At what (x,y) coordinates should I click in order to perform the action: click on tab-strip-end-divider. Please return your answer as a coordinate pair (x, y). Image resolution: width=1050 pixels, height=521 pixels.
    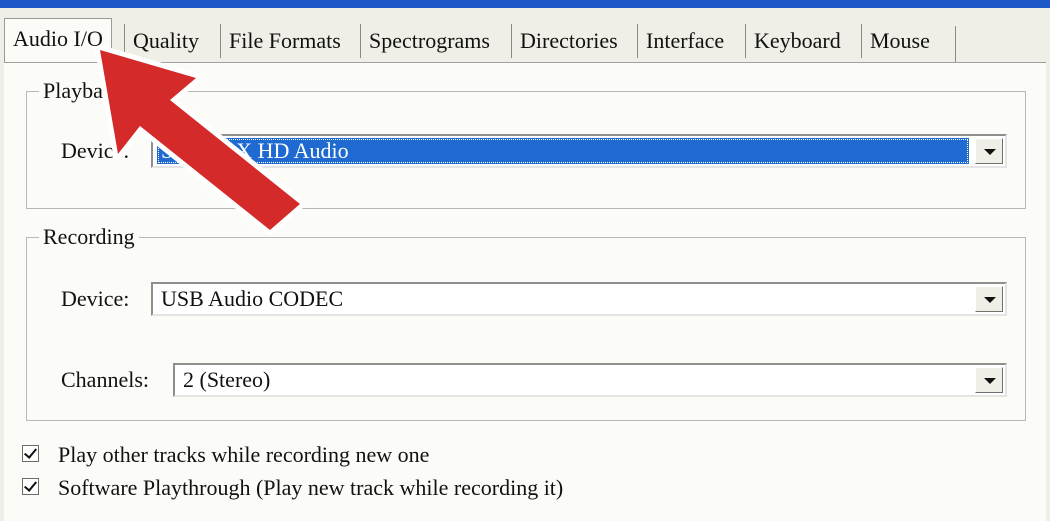
    Looking at the image, I should click on (955, 44).